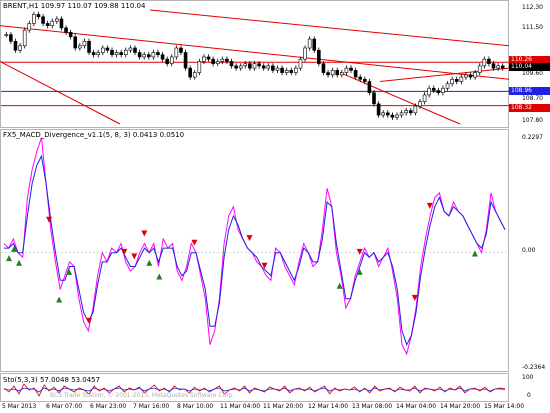 Image resolution: width=550 pixels, height=413 pixels. What do you see at coordinates (532, 98) in the screenshot?
I see `price-tick-4: 108.70` at bounding box center [532, 98].